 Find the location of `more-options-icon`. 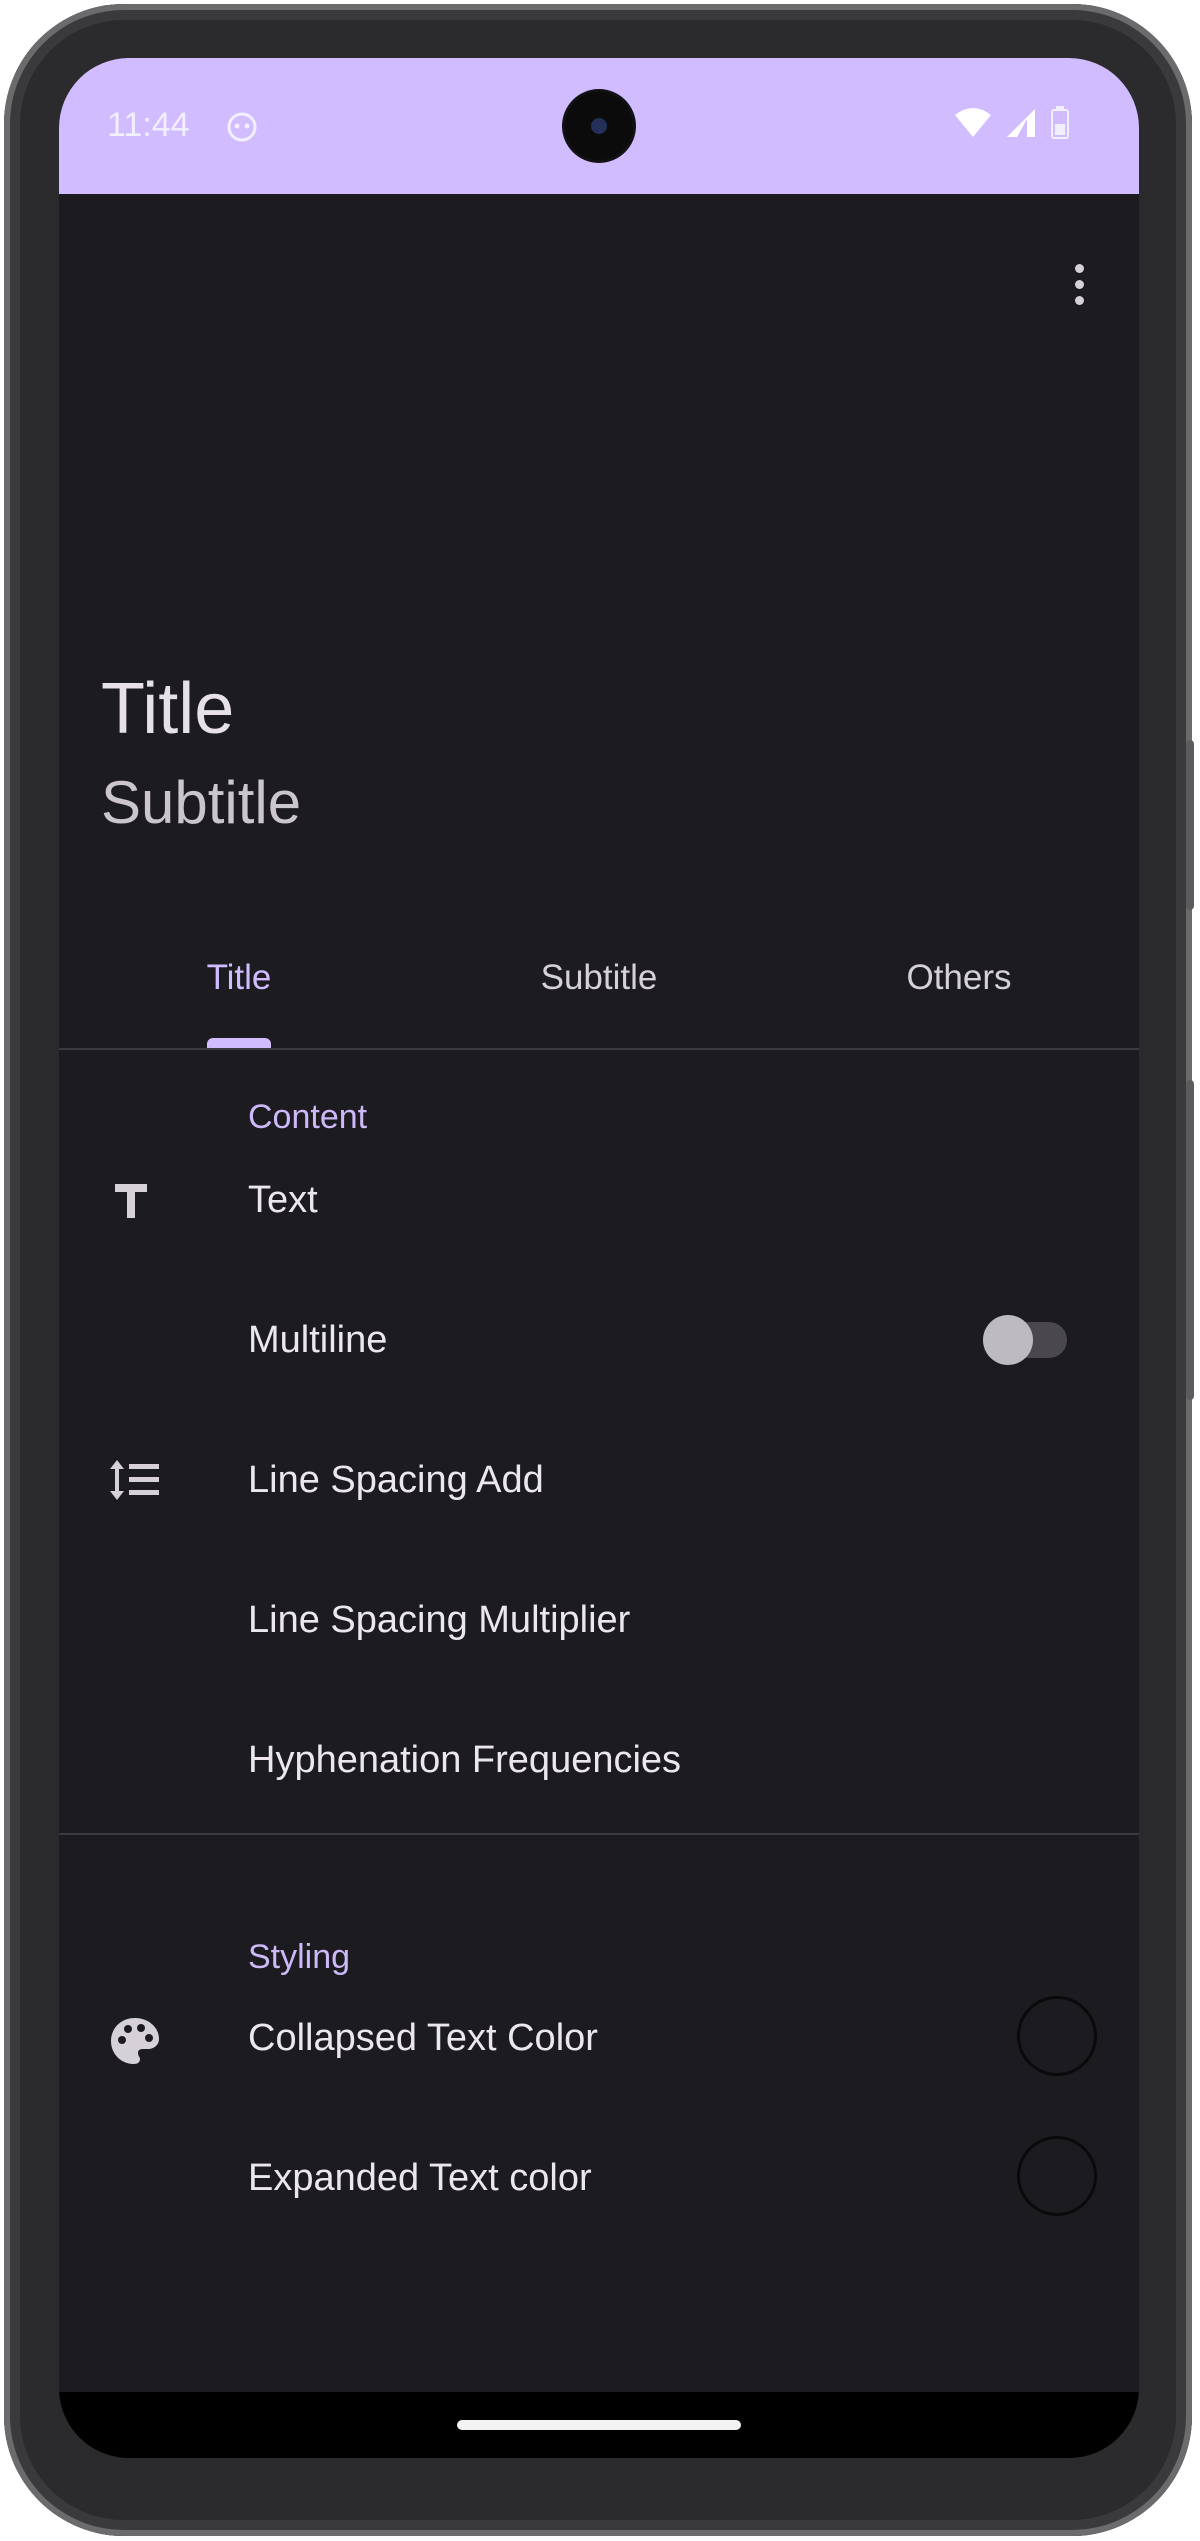

more-options-icon is located at coordinates (1079, 284).